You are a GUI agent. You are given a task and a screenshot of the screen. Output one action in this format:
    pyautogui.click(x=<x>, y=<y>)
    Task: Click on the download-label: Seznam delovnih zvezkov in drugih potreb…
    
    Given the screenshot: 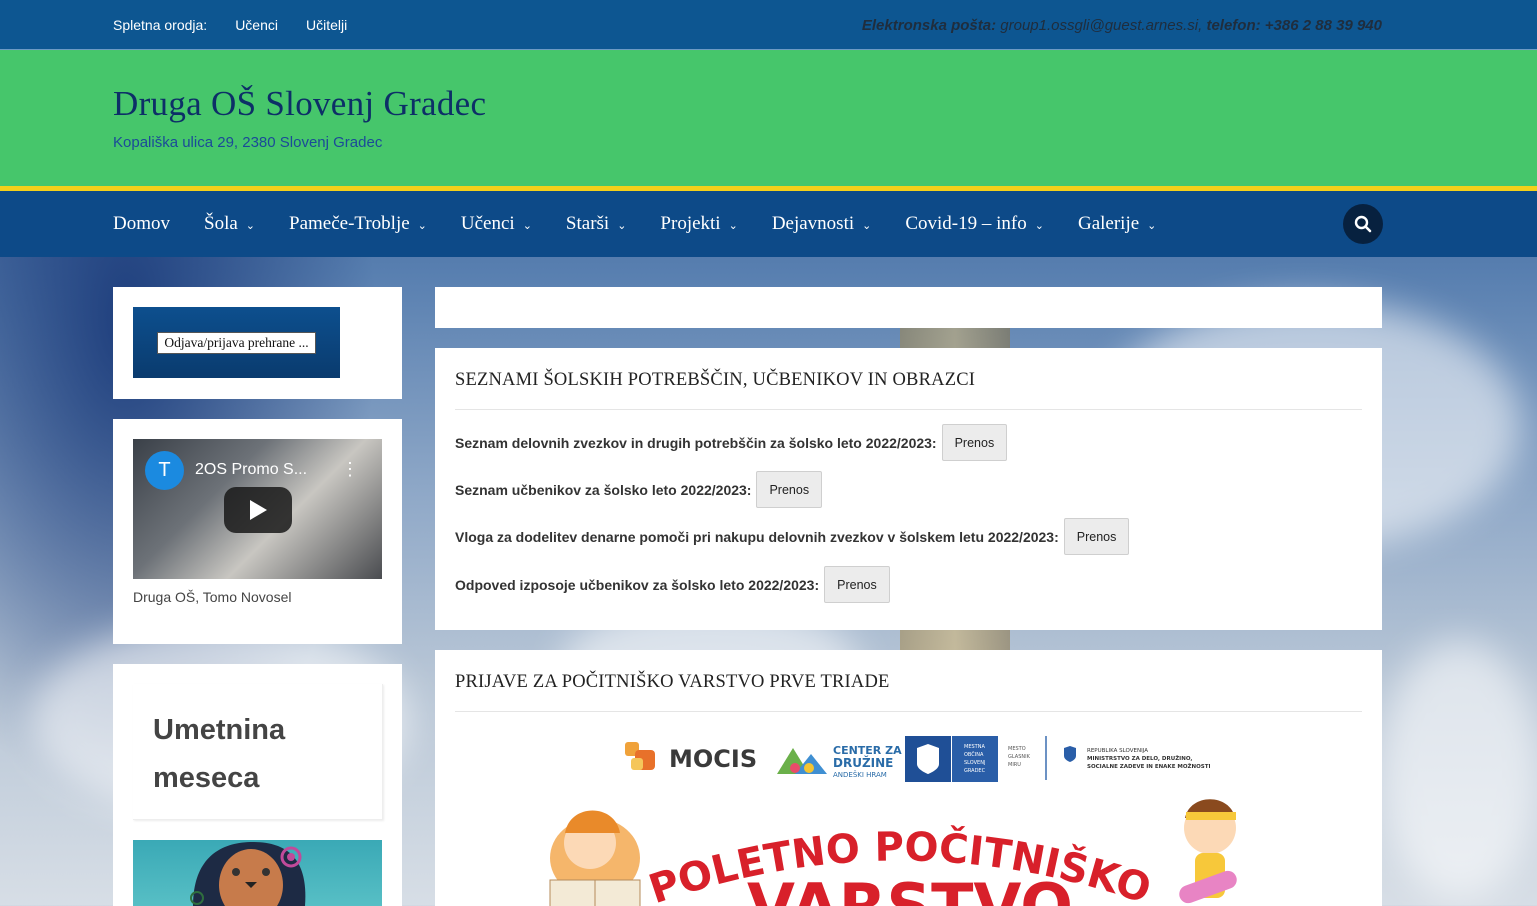 What is the action you would take?
    pyautogui.click(x=696, y=442)
    